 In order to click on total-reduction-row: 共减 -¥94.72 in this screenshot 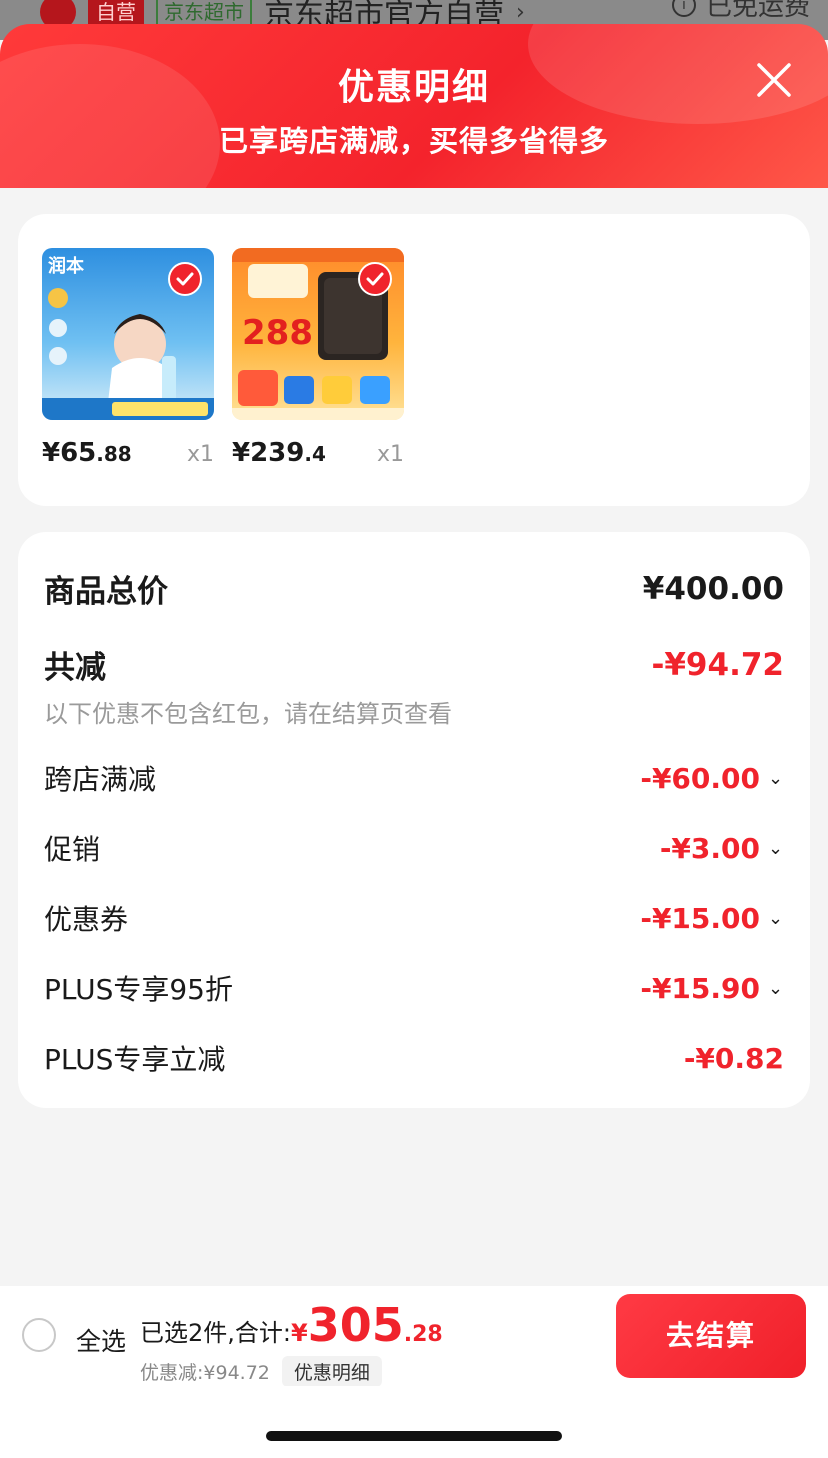, I will do `click(414, 664)`.